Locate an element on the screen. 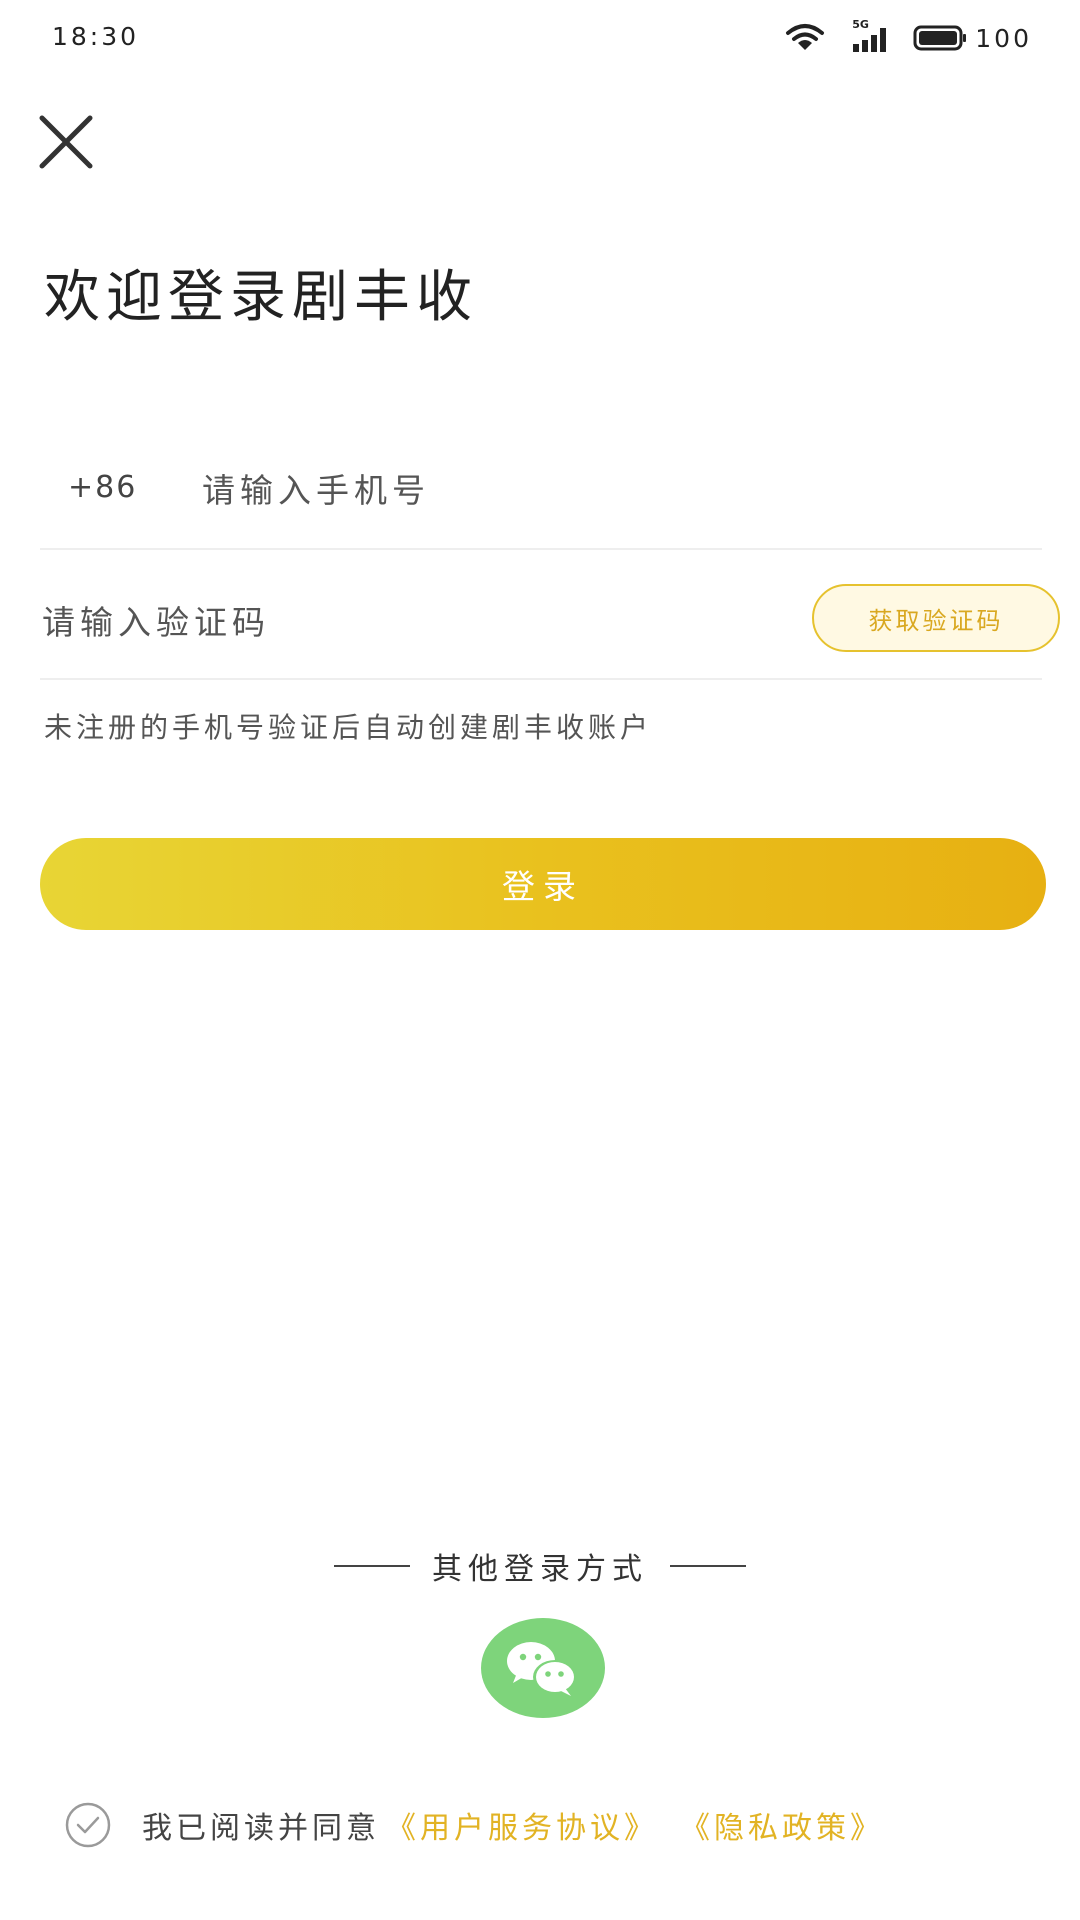  wechat-login-button is located at coordinates (543, 1668).